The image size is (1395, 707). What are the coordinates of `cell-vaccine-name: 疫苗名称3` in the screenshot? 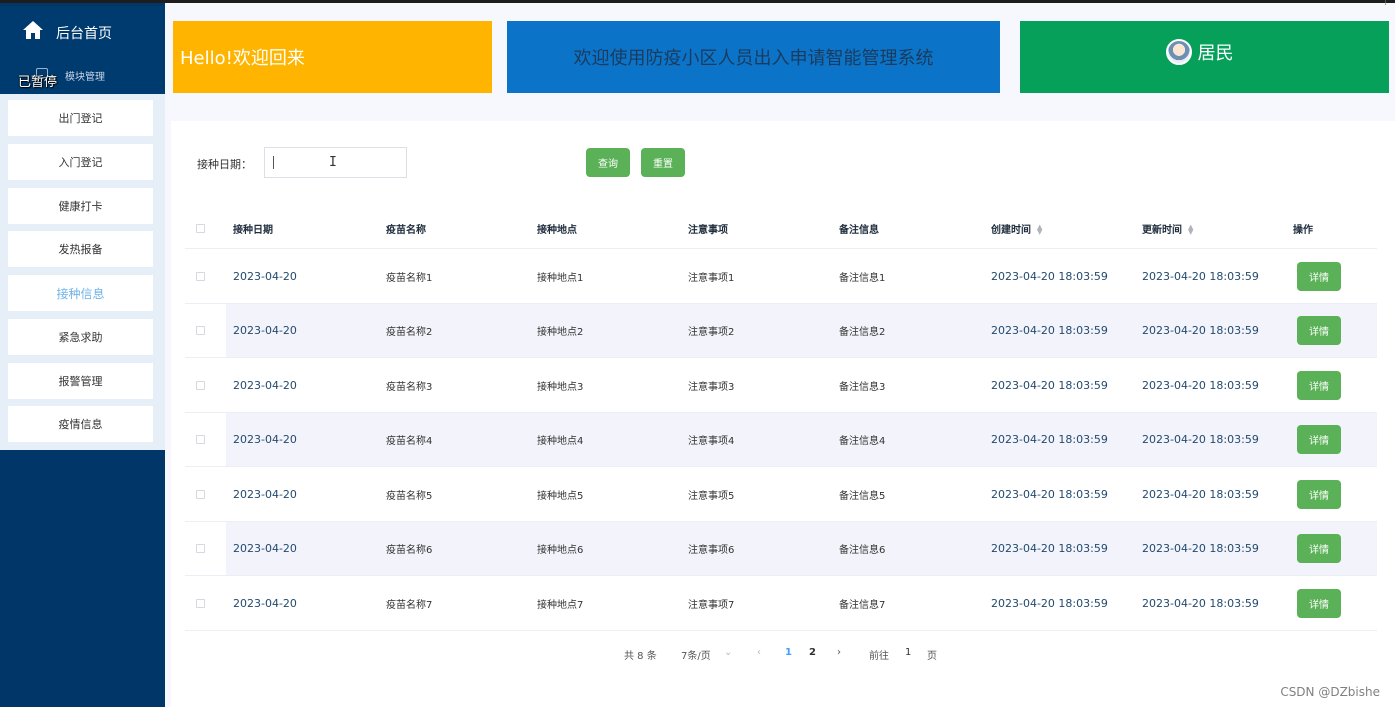 It's located at (409, 387).